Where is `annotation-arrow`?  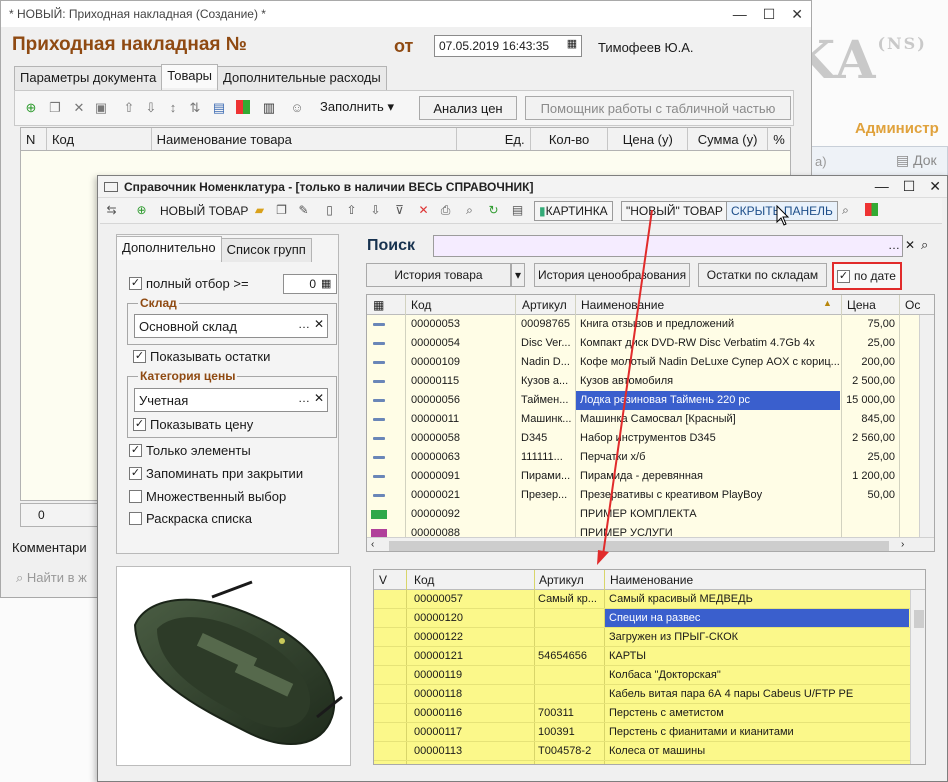 annotation-arrow is located at coordinates (625, 387).